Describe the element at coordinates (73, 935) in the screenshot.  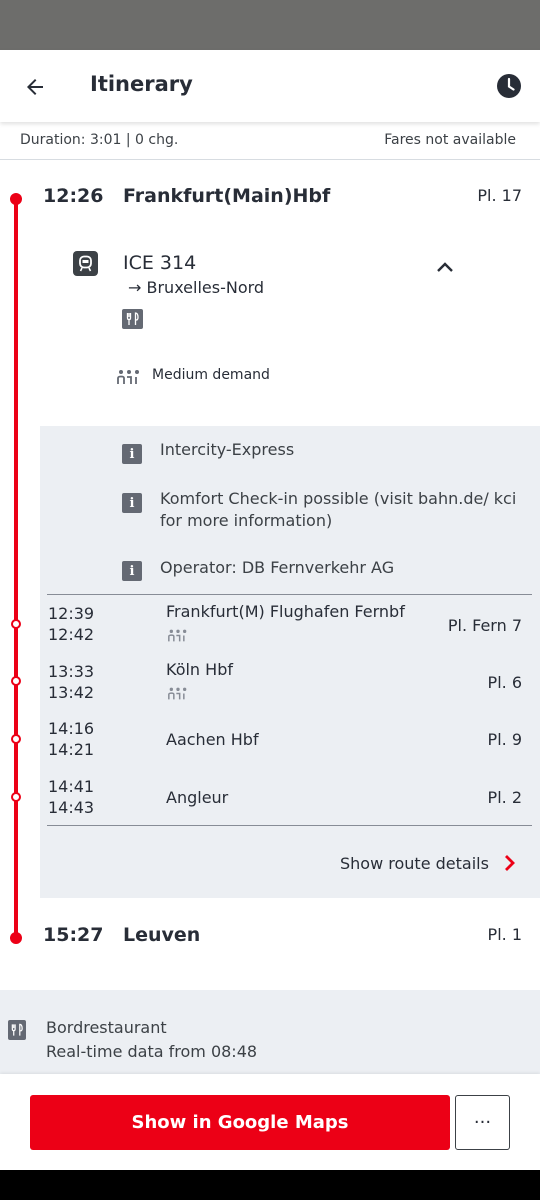
I see `destination-time: 15:27` at that location.